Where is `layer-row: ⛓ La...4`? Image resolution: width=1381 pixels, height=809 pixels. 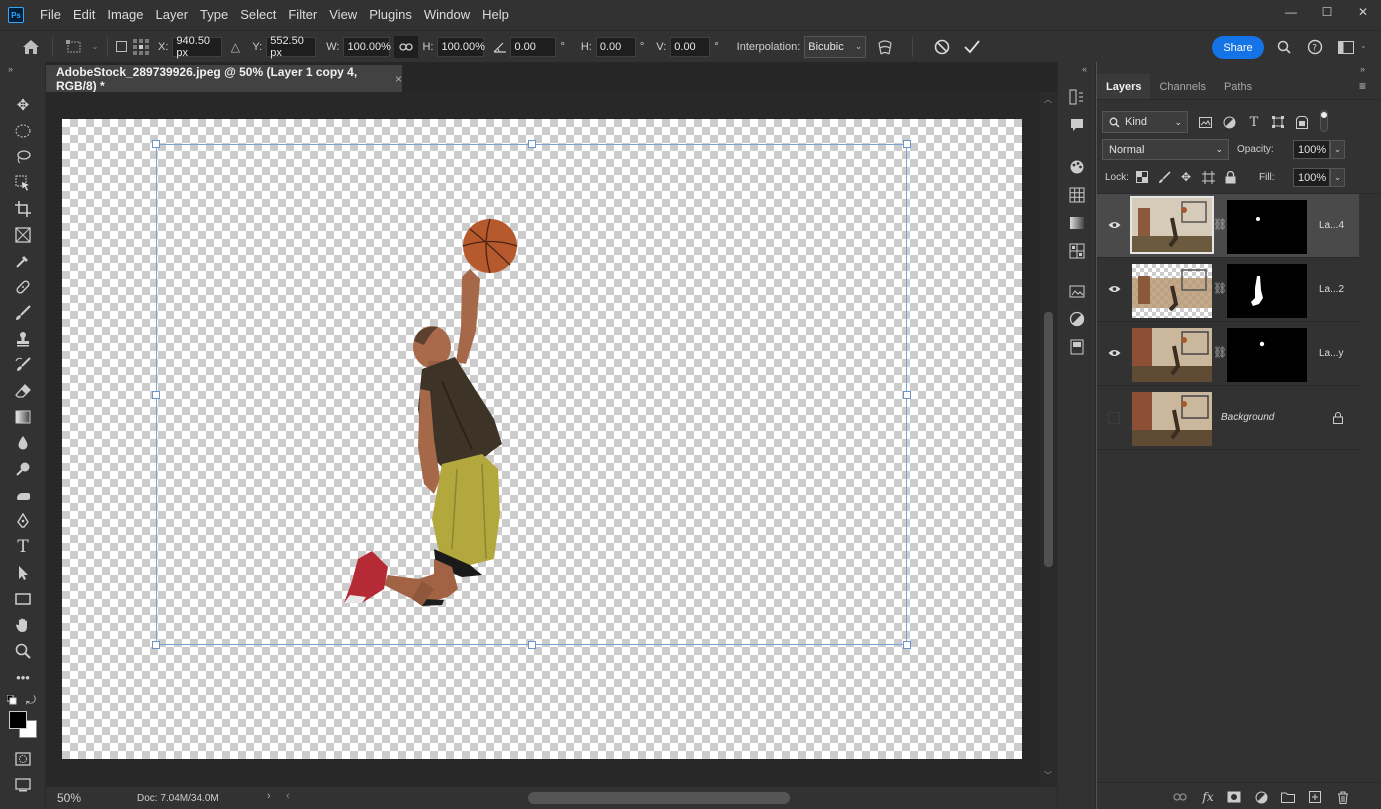
layer-row: ⛓ La...4 is located at coordinates (1228, 226).